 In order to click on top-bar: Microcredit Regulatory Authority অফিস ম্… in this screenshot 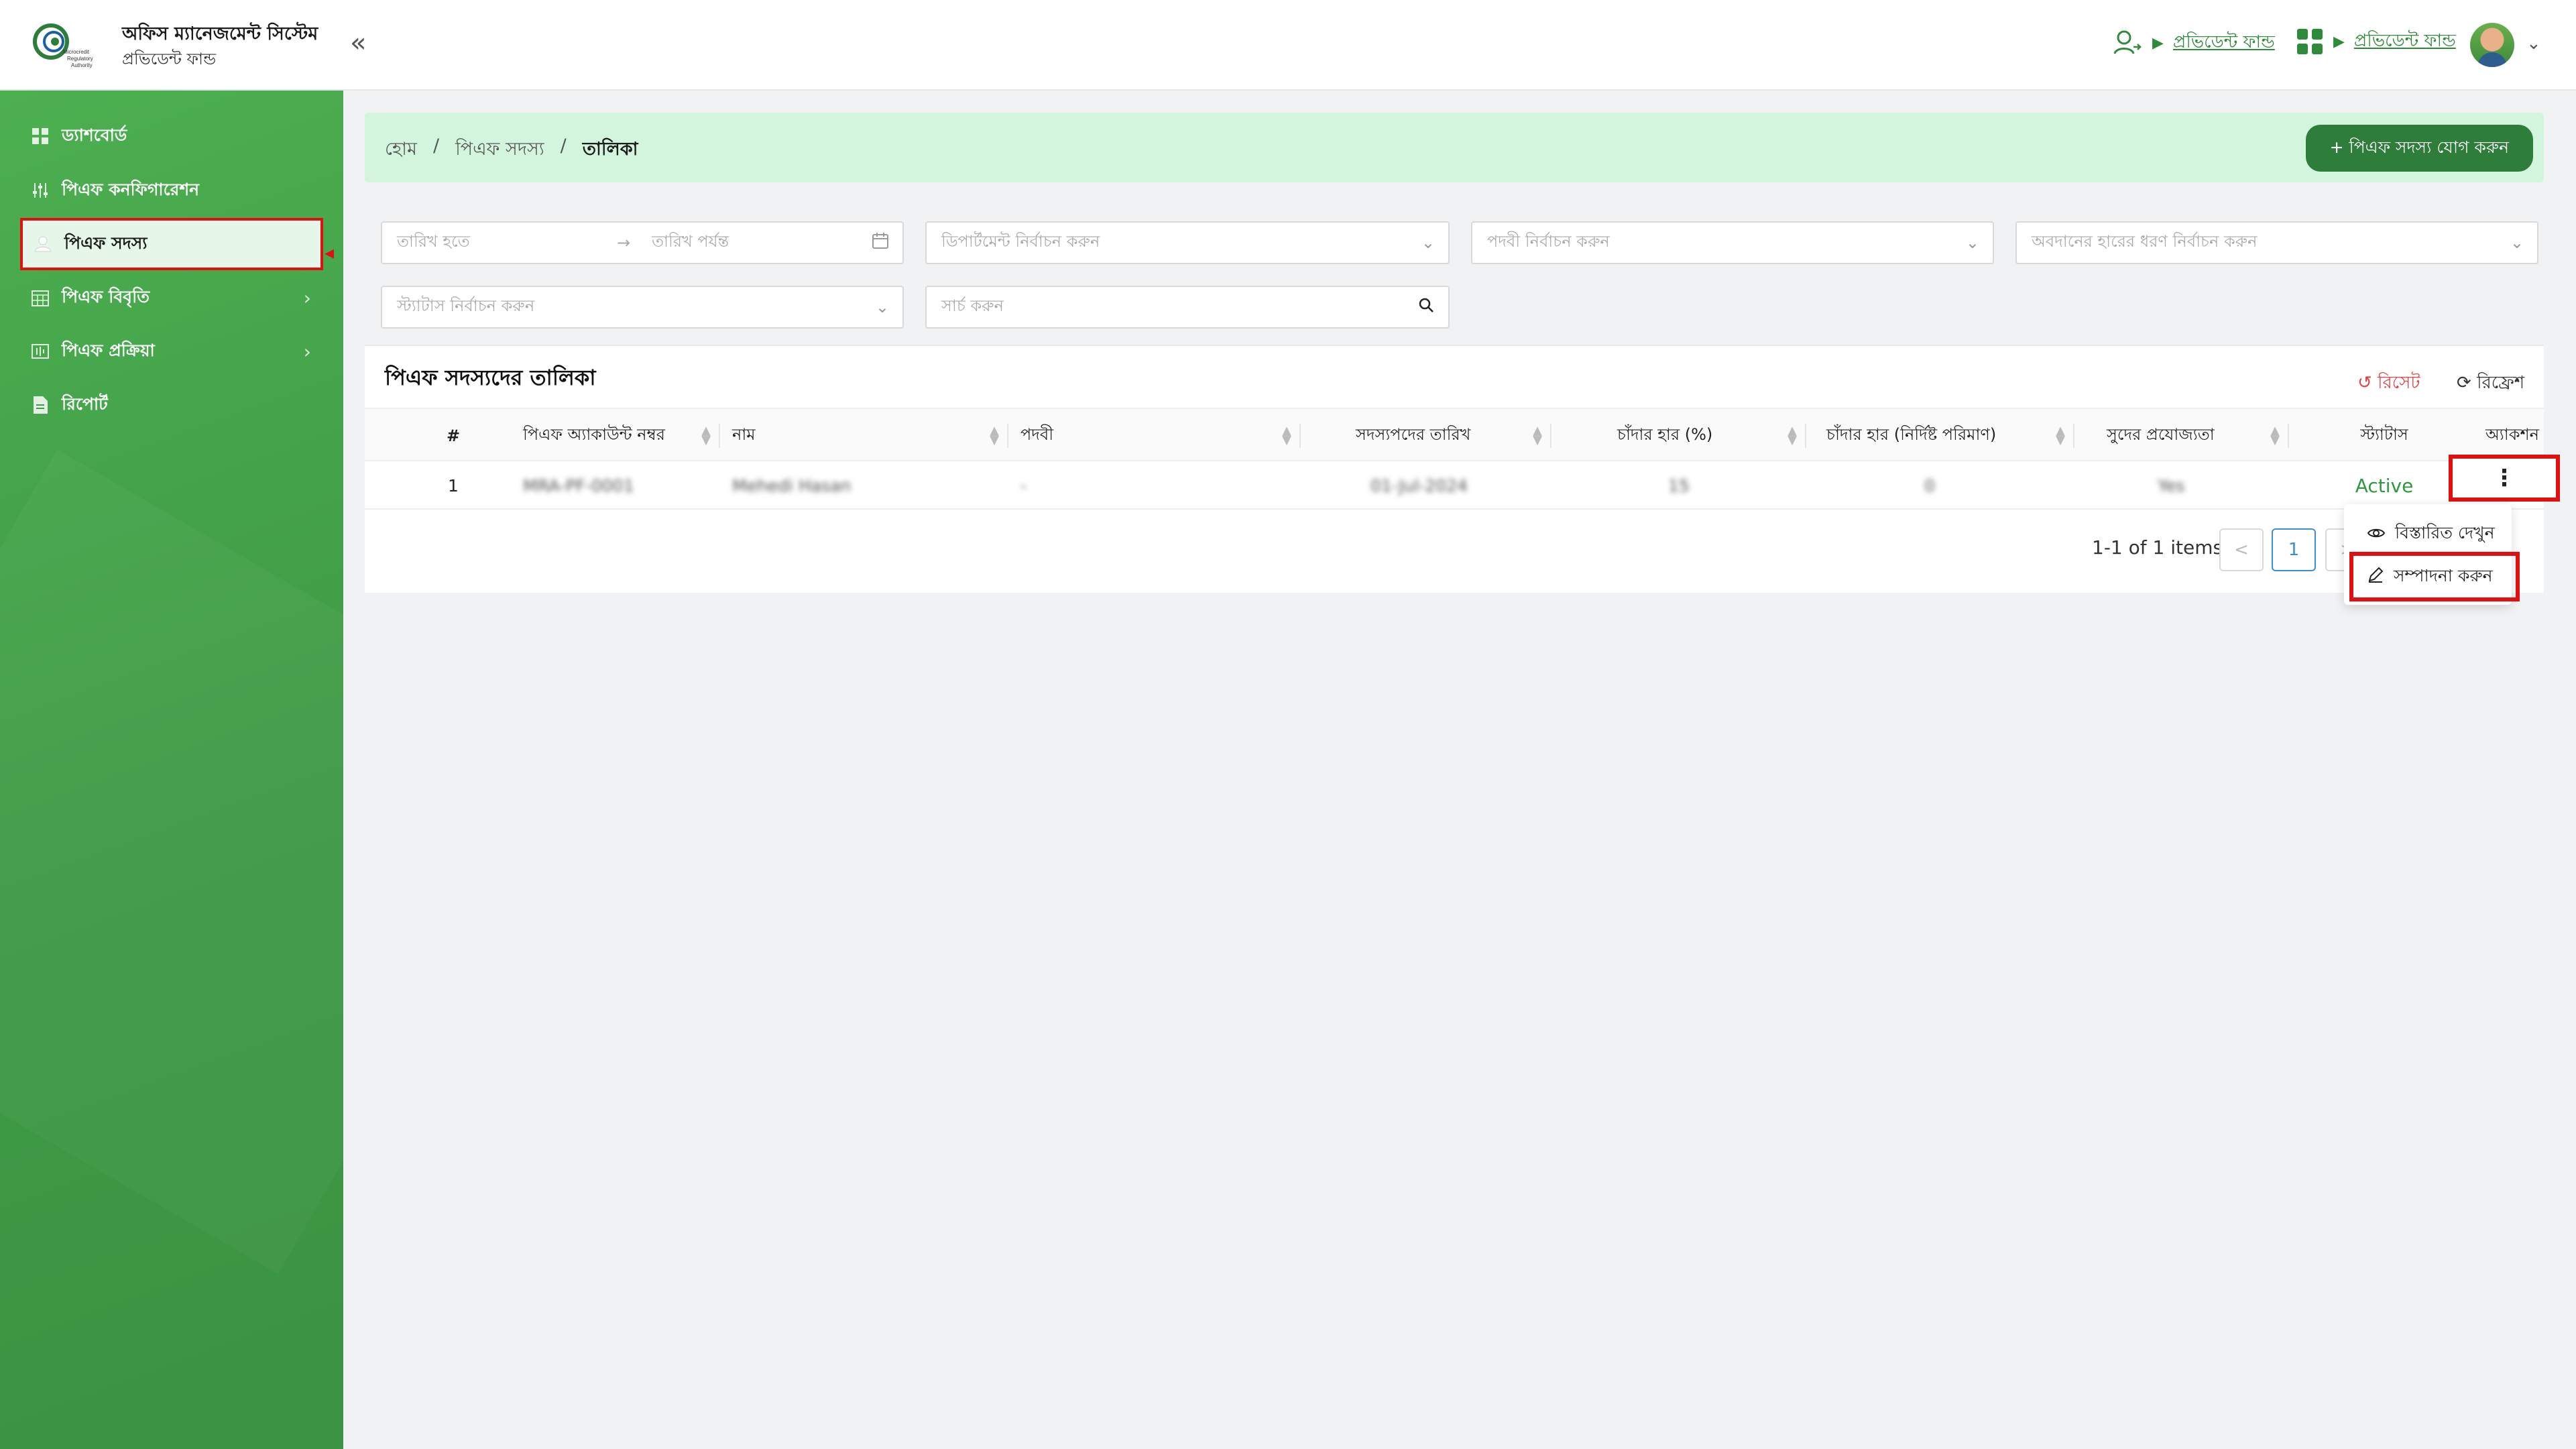, I will do `click(1288, 46)`.